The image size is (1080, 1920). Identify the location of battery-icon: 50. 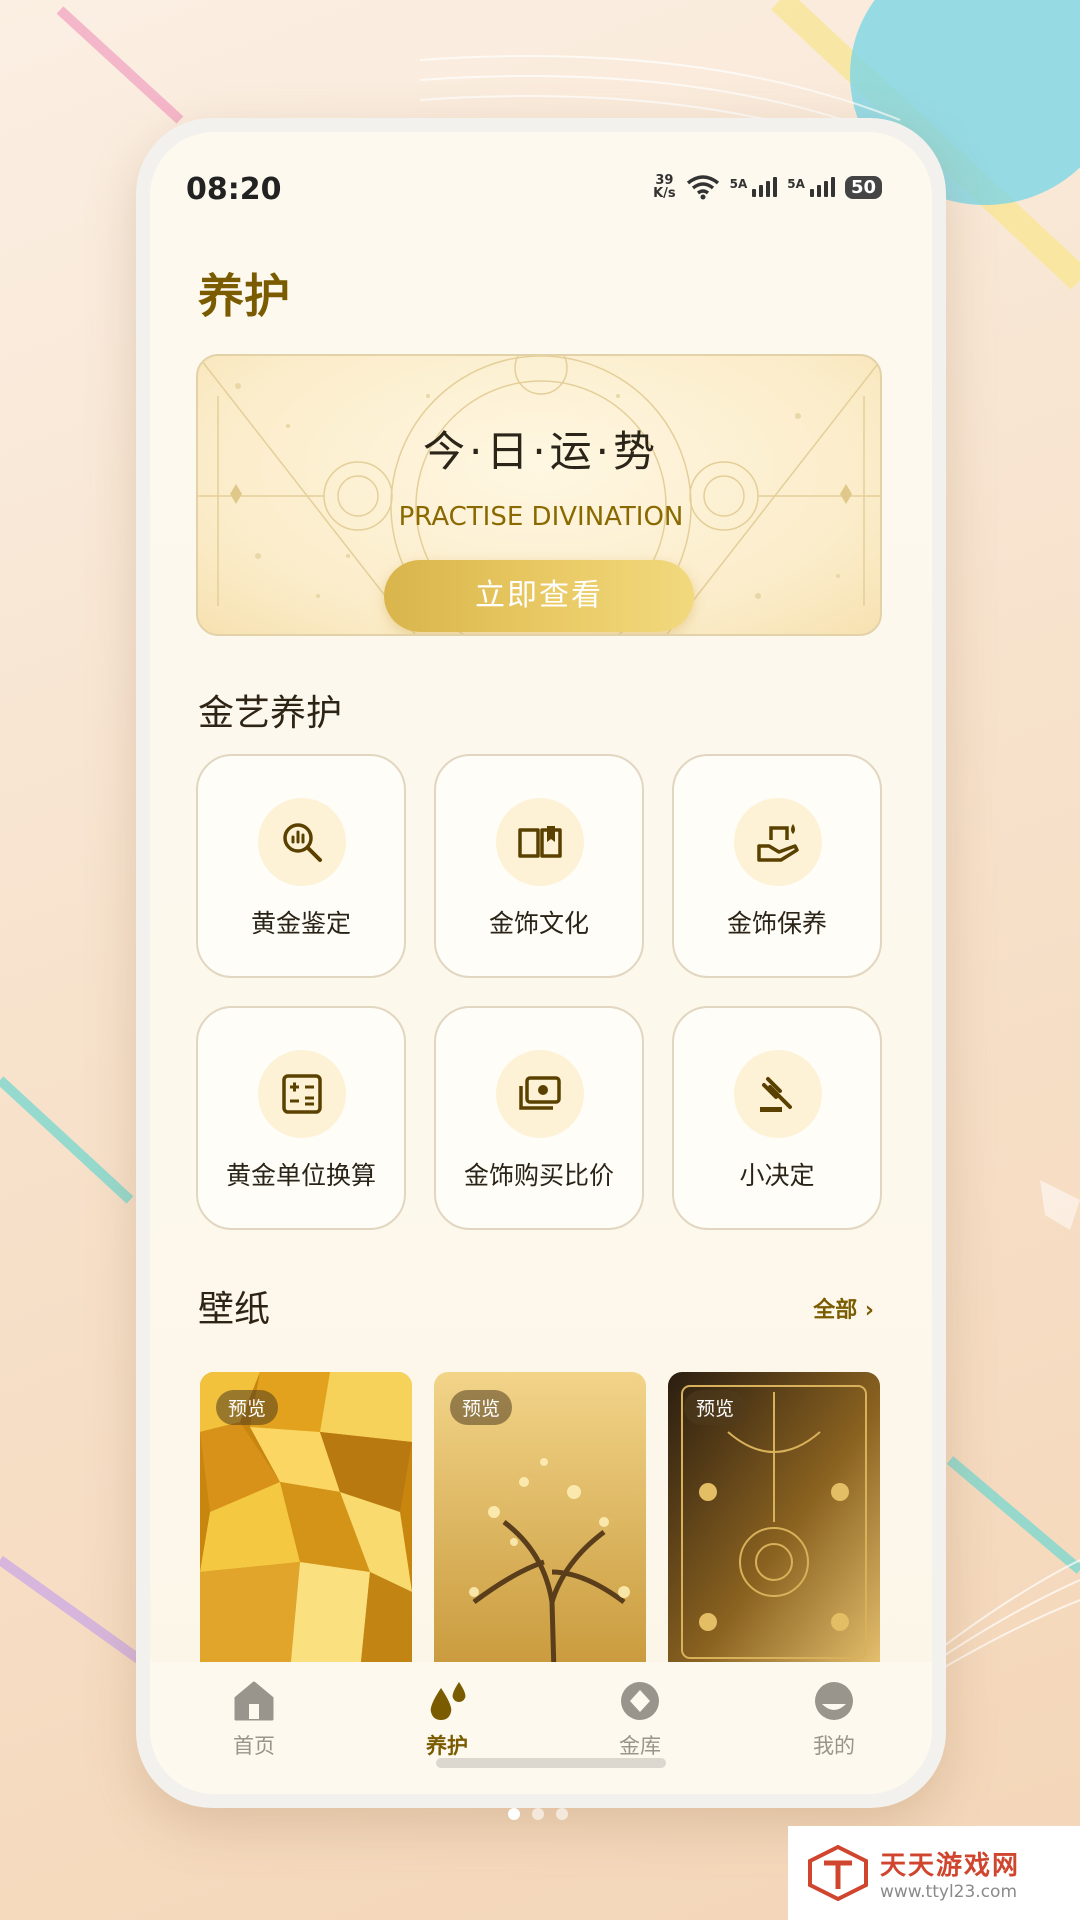
(863, 187).